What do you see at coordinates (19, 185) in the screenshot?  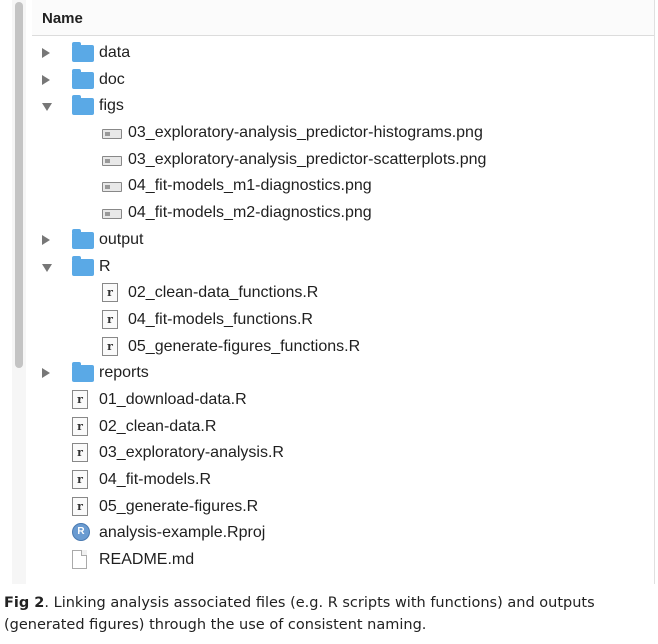 I see `scroll-thumb` at bounding box center [19, 185].